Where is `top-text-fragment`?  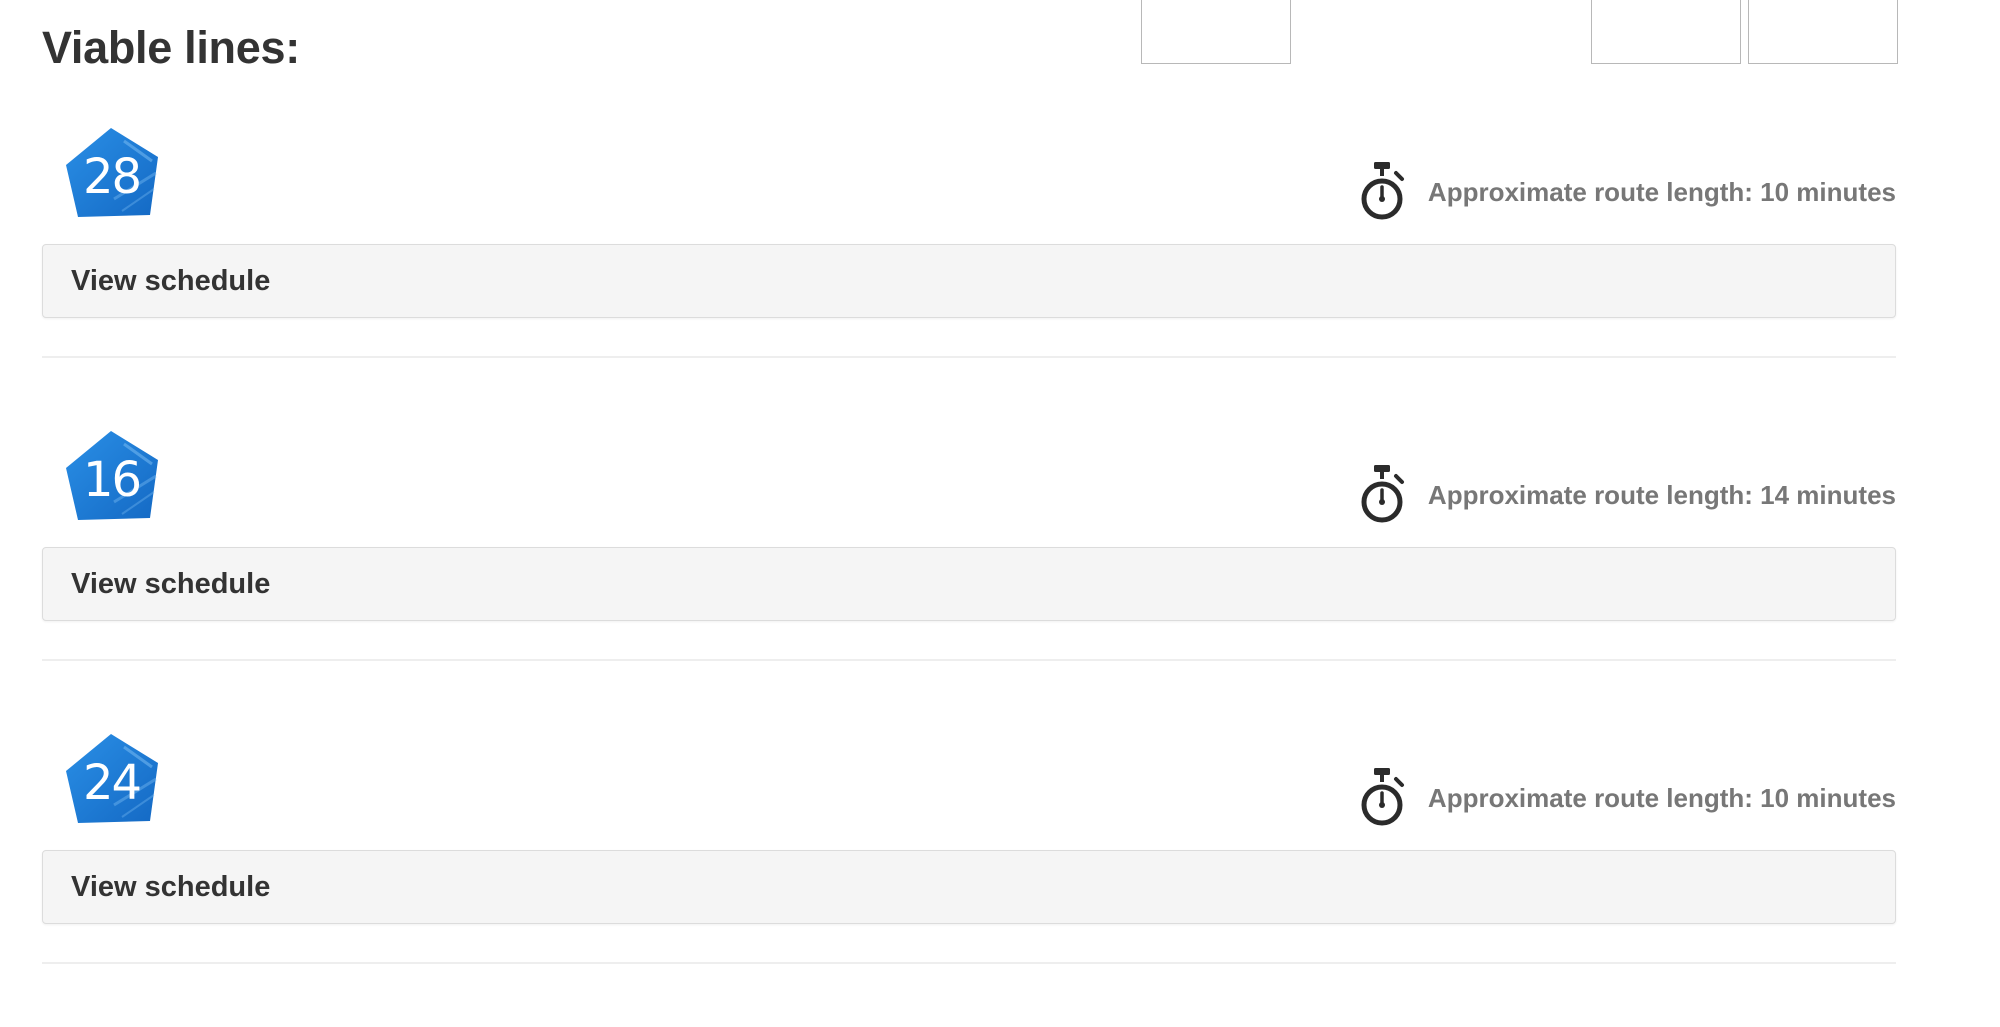 top-text-fragment is located at coordinates (1495, 1).